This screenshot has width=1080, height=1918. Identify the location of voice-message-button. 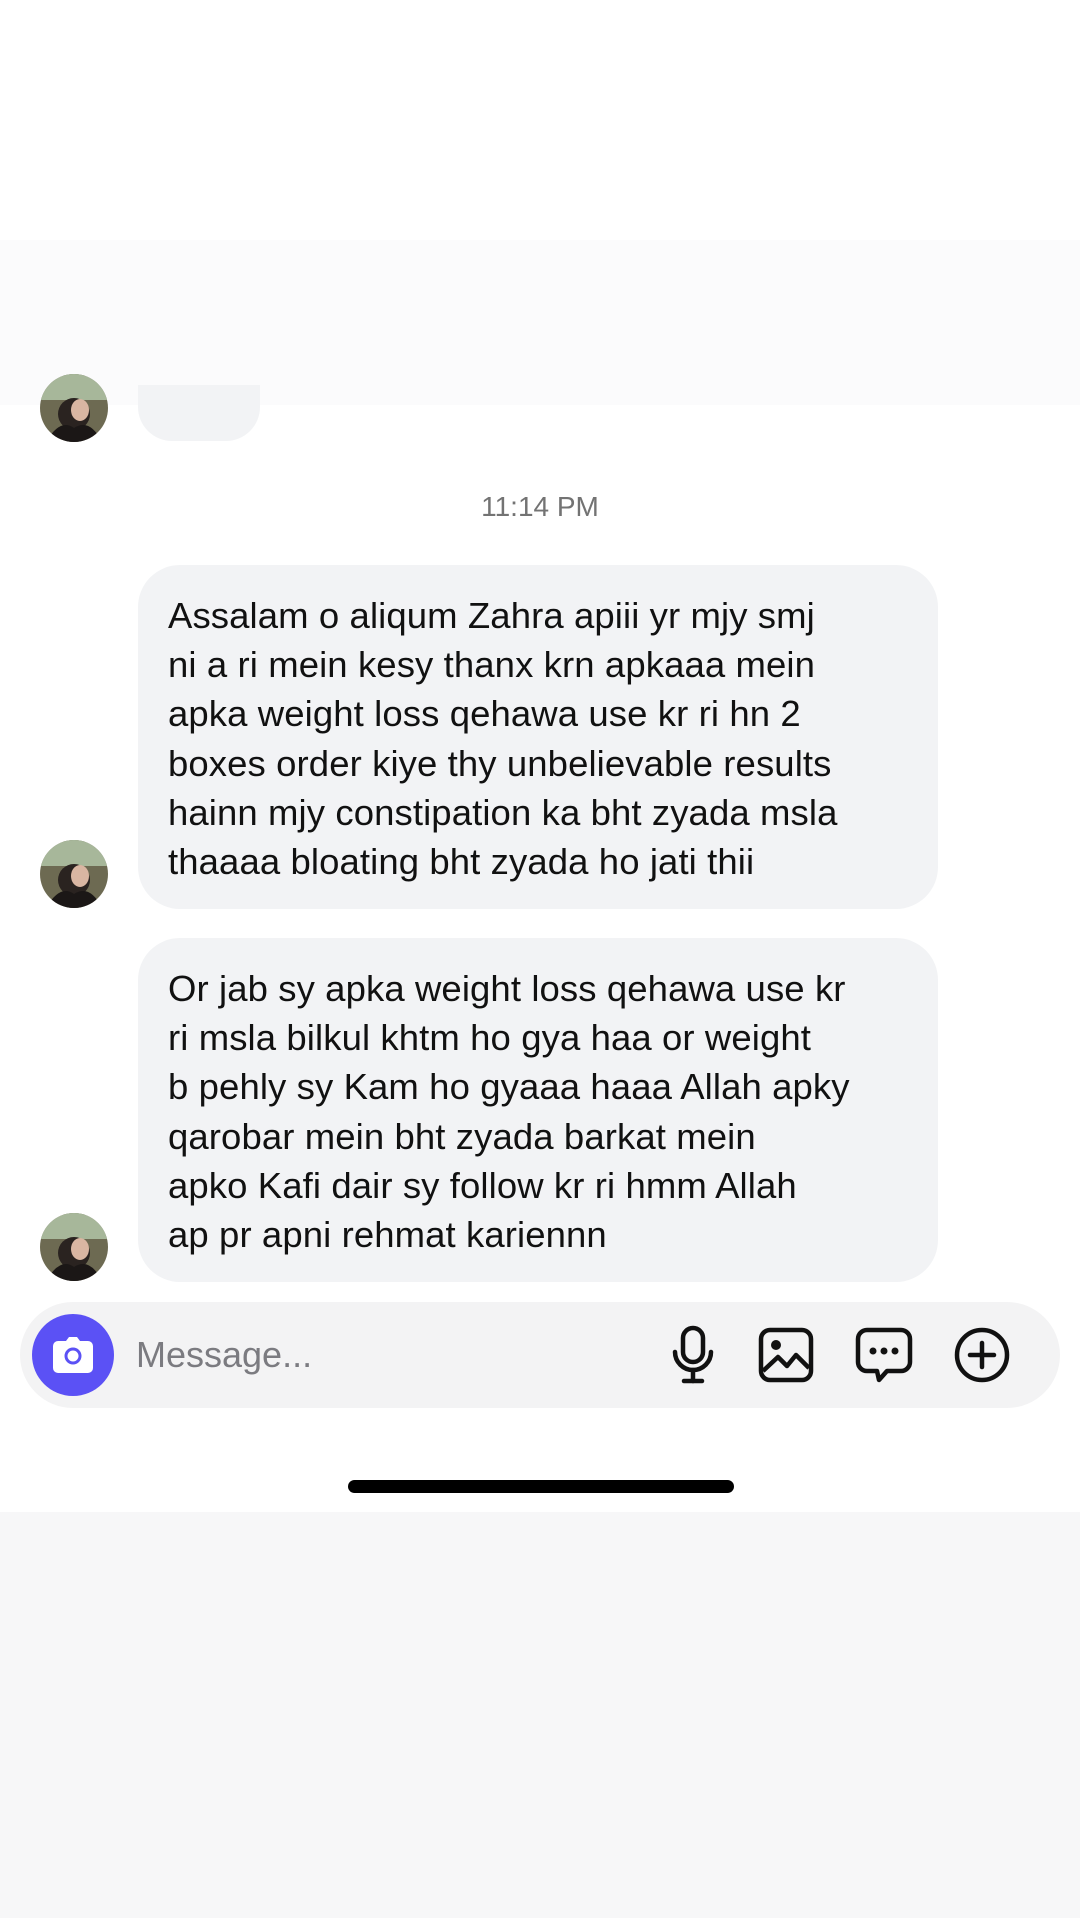
(693, 1355).